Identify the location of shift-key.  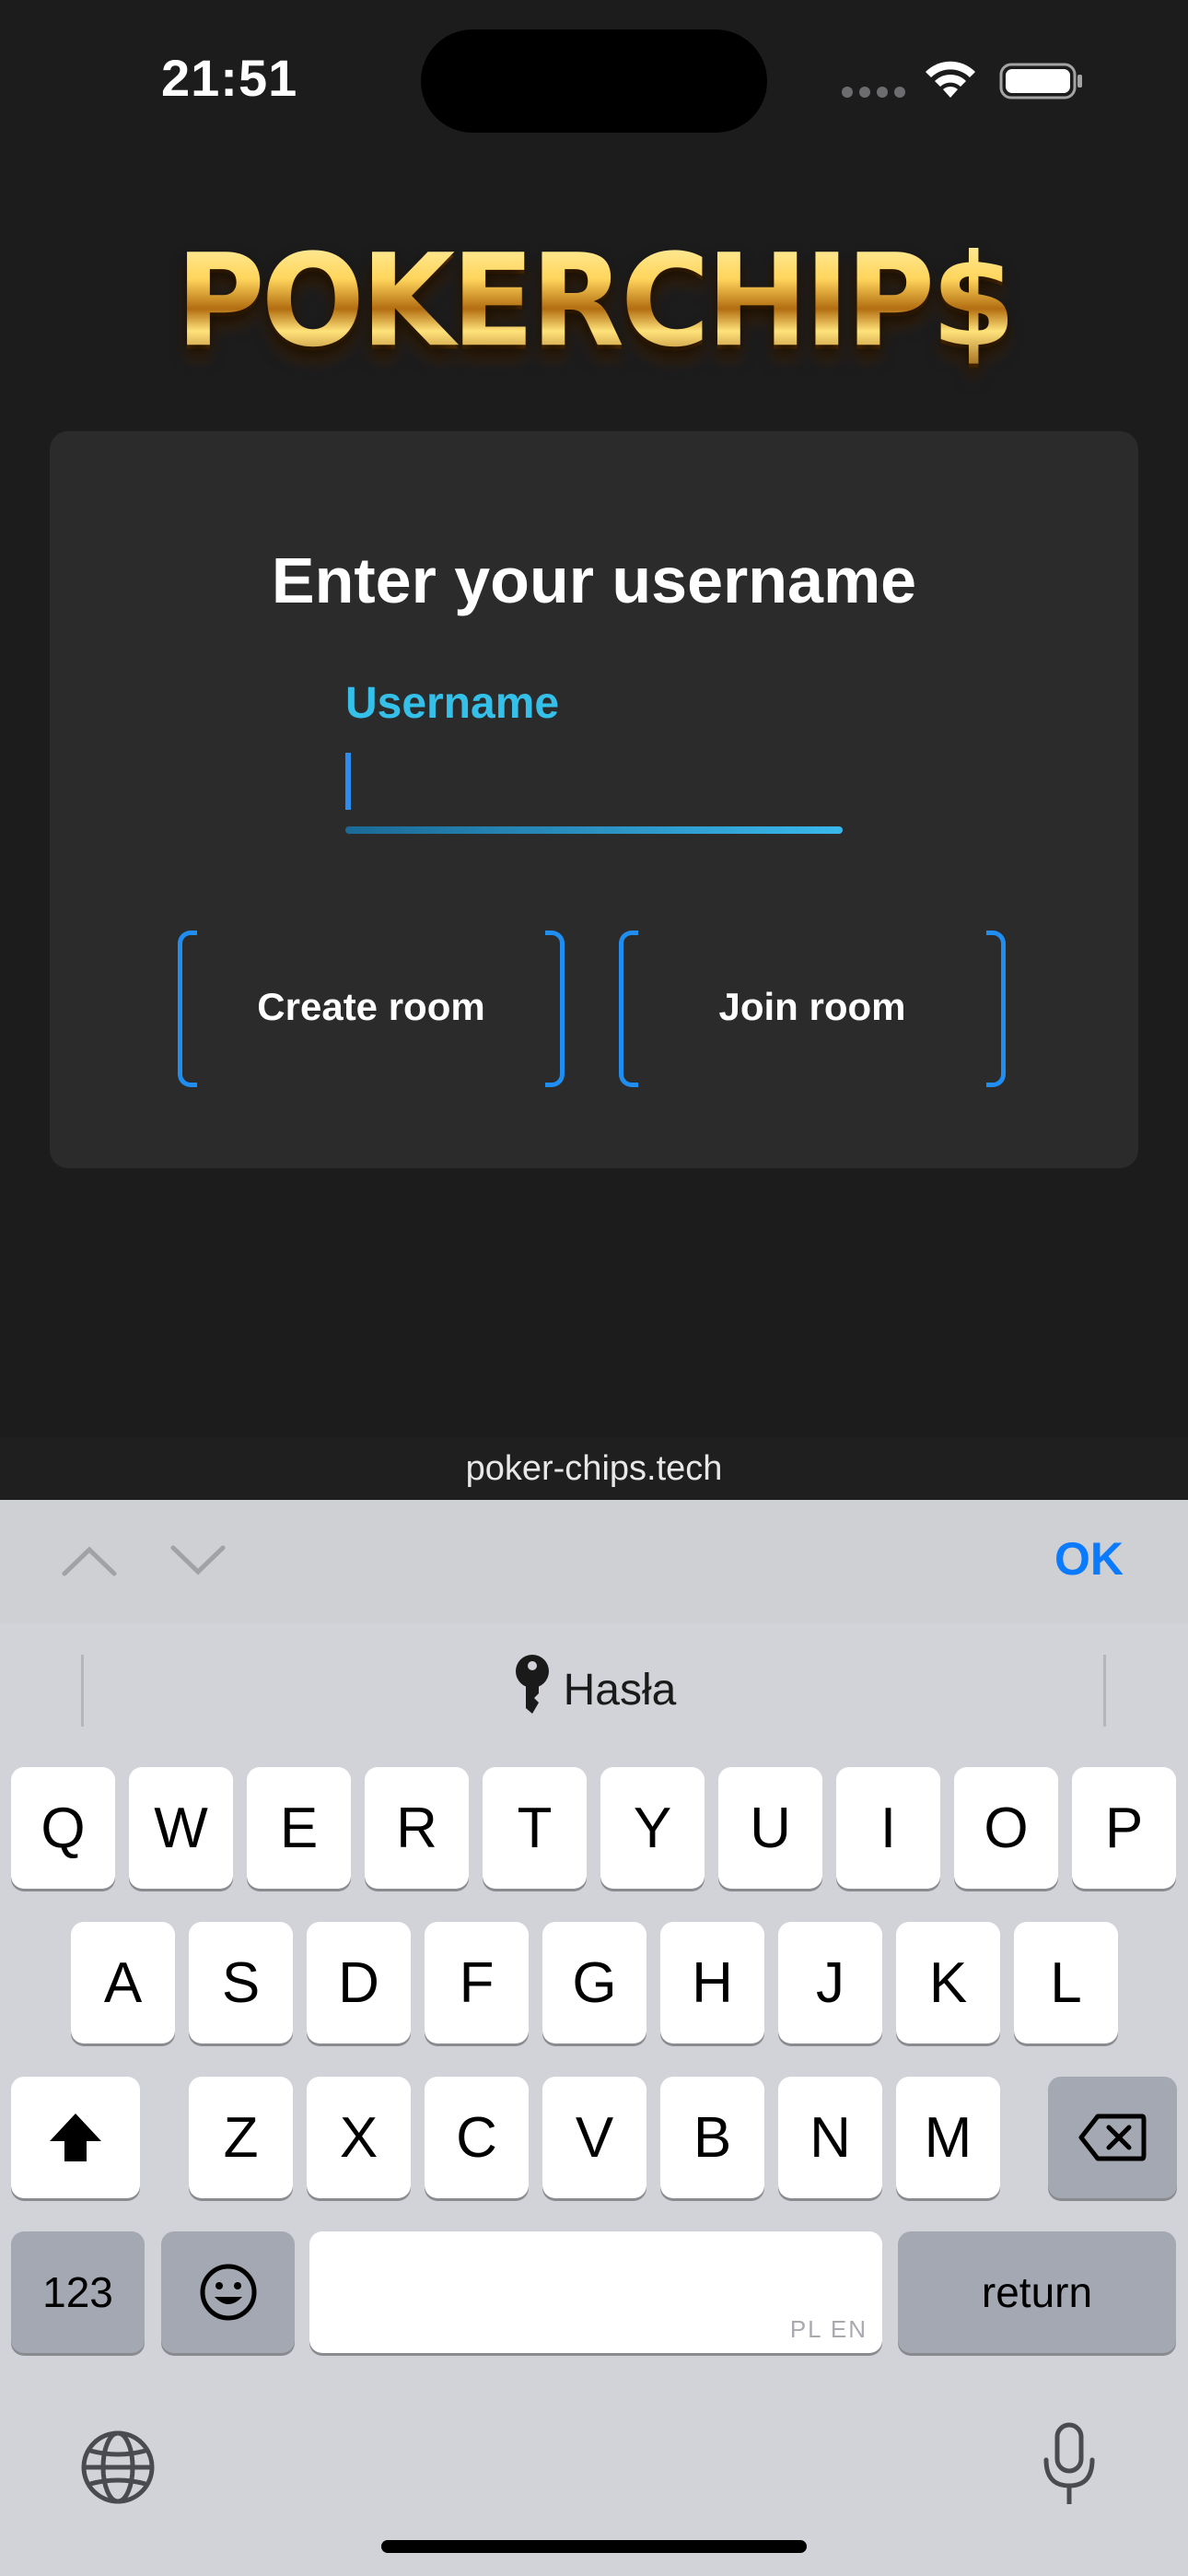
(76, 2137).